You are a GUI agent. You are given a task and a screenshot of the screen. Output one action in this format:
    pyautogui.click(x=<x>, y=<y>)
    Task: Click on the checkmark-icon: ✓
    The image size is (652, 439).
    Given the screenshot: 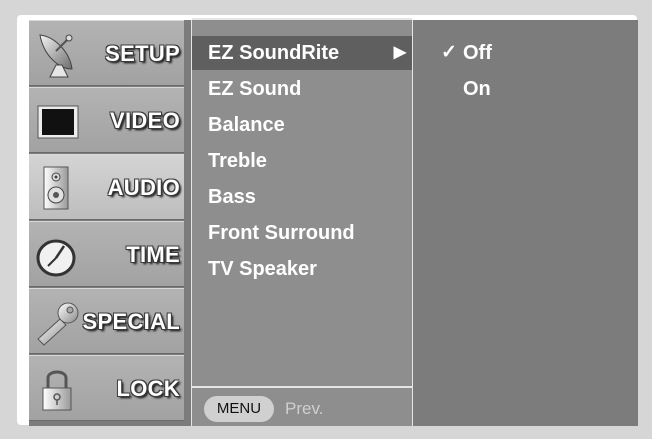 What is the action you would take?
    pyautogui.click(x=449, y=52)
    